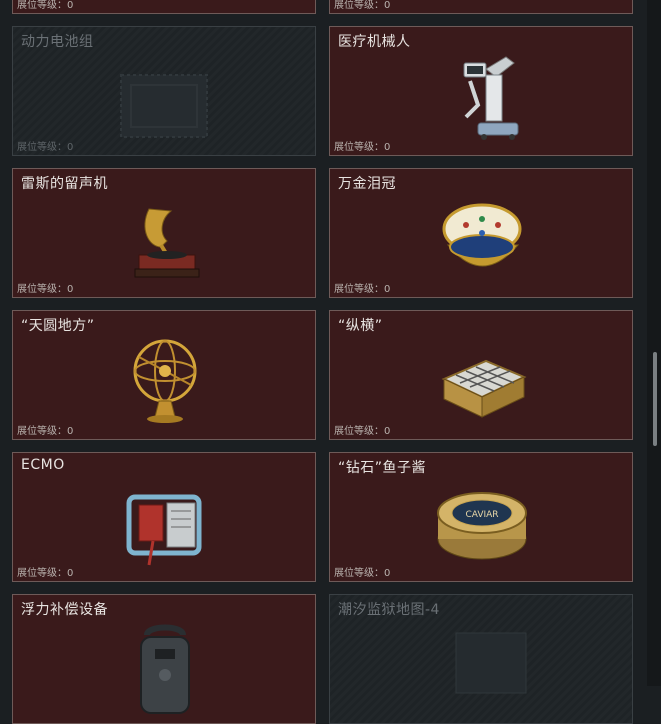  Describe the element at coordinates (58, 326) in the screenshot. I see `card-title: “天圆地方”` at that location.